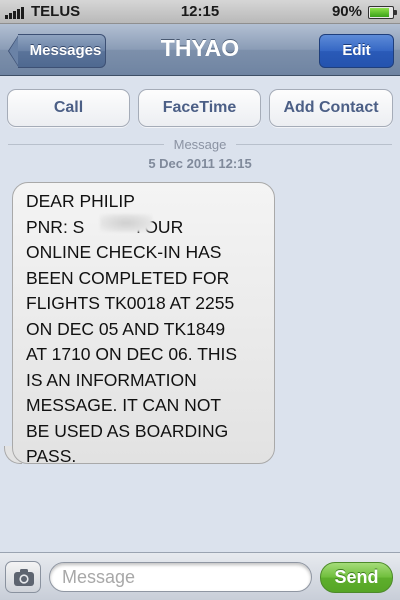  I want to click on send-button: Send, so click(356, 577).